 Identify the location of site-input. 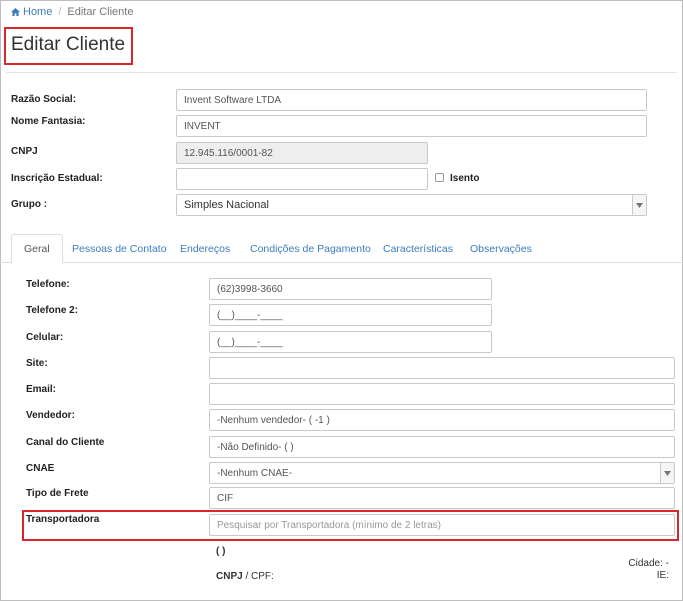
(442, 368).